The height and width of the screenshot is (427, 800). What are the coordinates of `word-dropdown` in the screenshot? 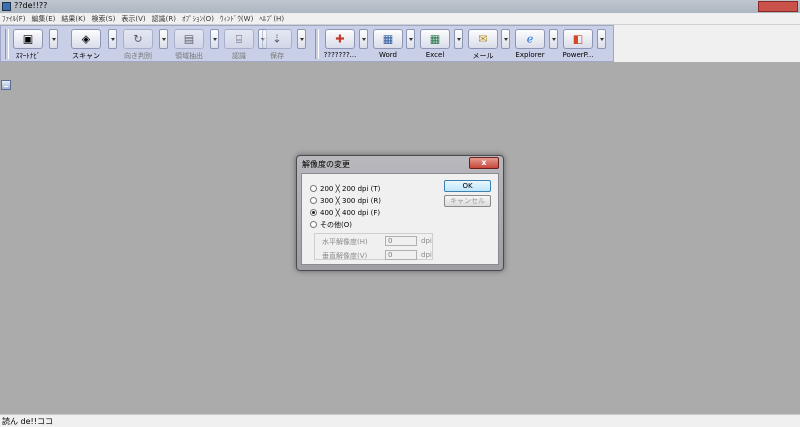 It's located at (410, 39).